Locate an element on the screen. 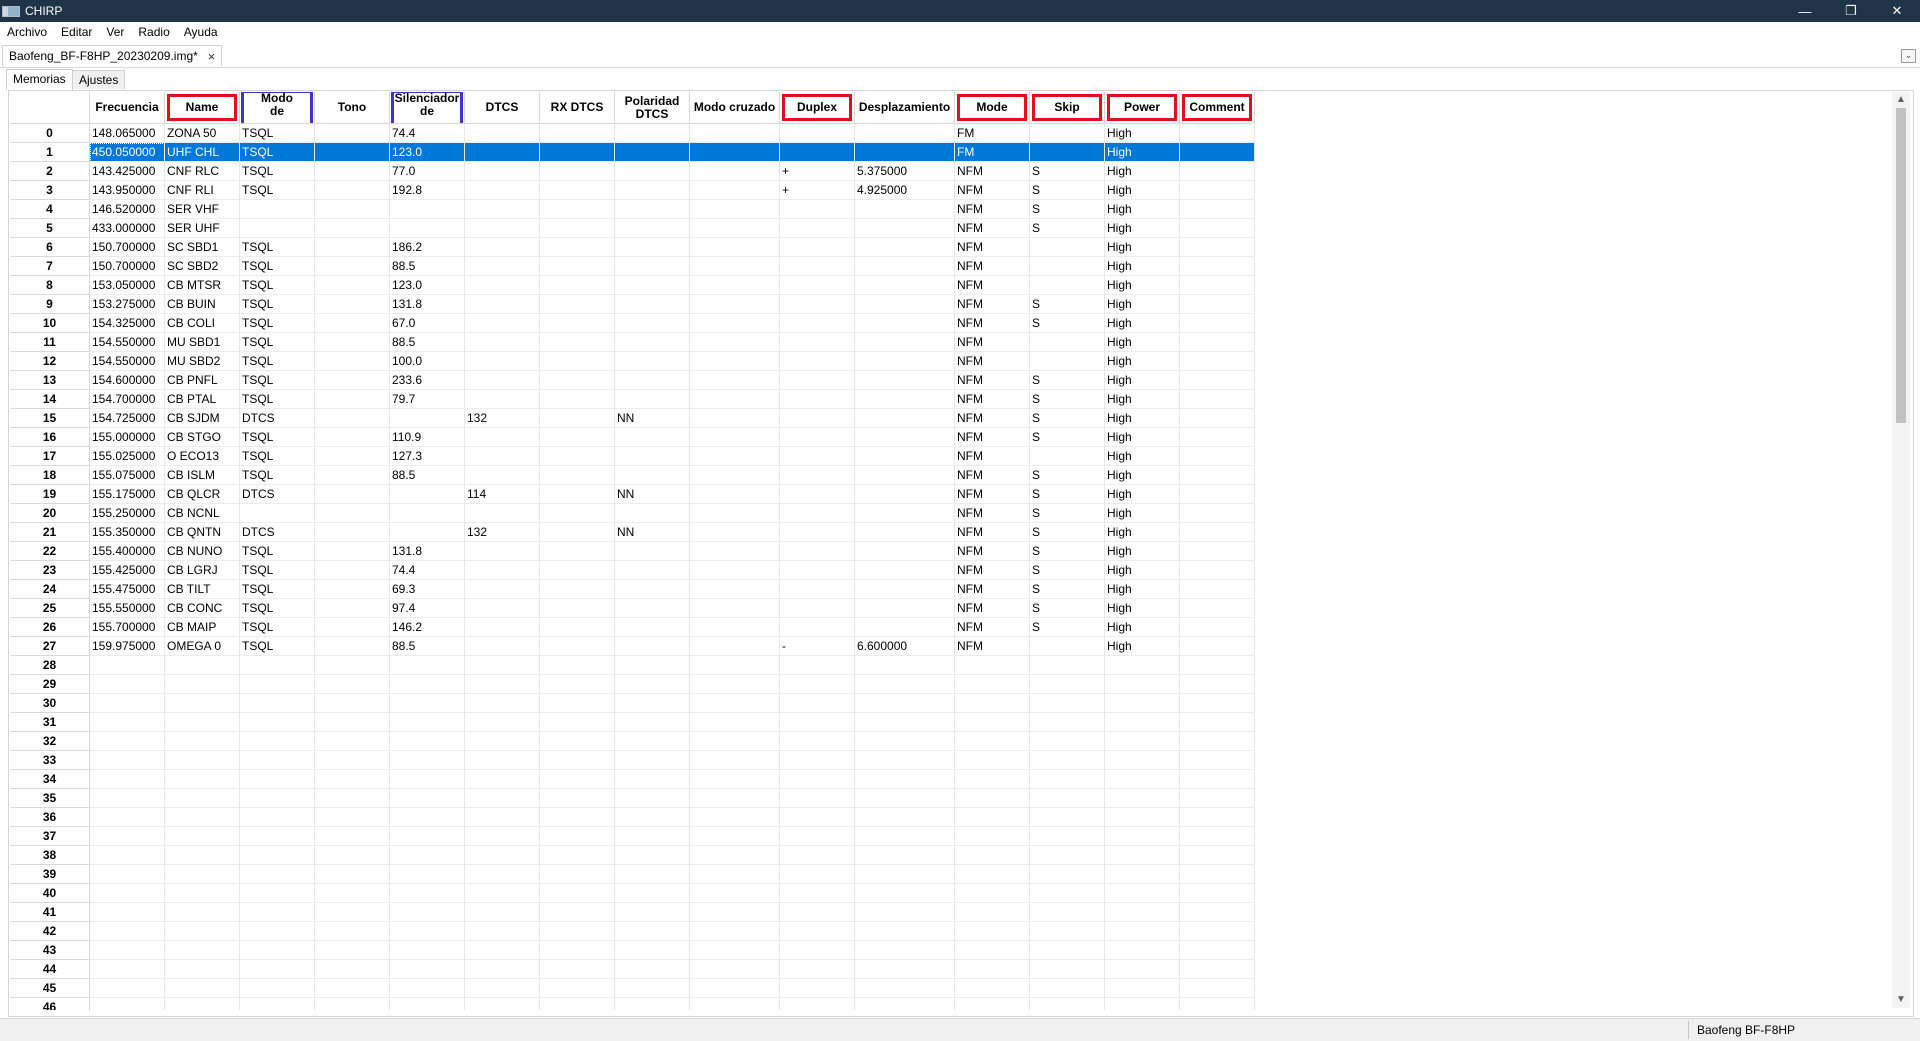 The height and width of the screenshot is (1041, 1920). column-header-name: Name is located at coordinates (202, 108).